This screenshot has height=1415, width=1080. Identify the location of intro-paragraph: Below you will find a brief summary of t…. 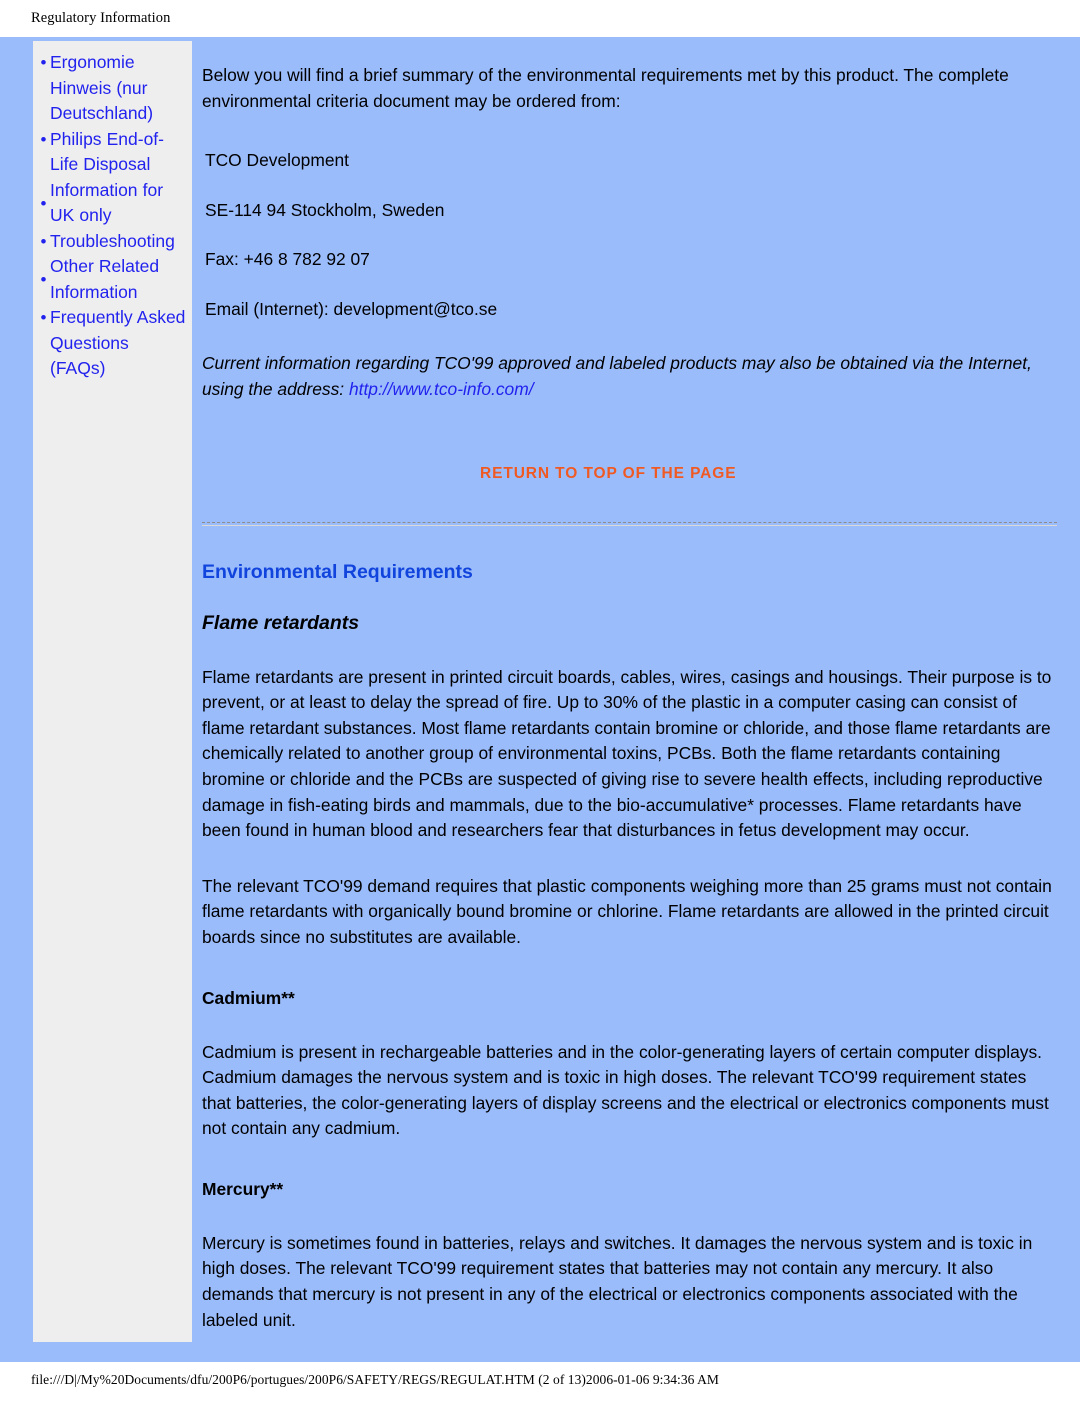
(605, 88).